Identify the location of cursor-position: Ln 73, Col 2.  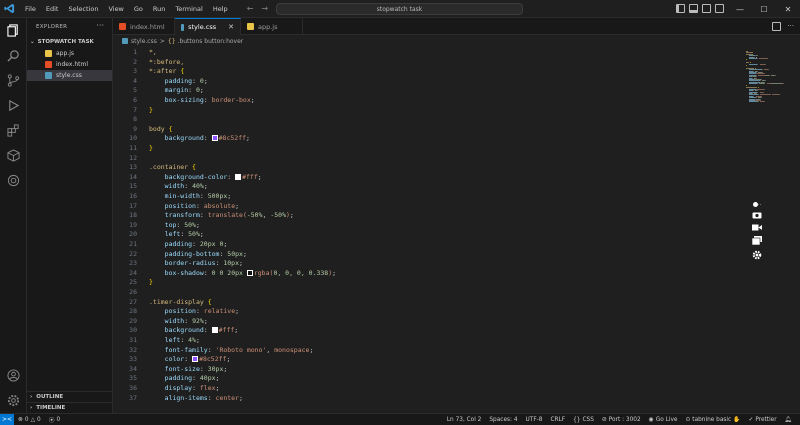
(464, 420).